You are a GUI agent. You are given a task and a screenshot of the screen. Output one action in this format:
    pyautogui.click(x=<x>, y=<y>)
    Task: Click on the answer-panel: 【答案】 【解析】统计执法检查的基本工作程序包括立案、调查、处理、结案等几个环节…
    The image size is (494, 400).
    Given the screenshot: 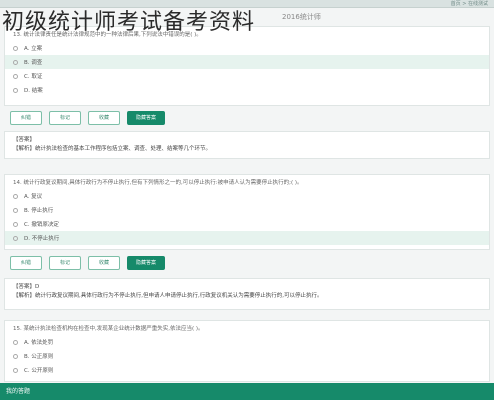 What is the action you would take?
    pyautogui.click(x=247, y=145)
    